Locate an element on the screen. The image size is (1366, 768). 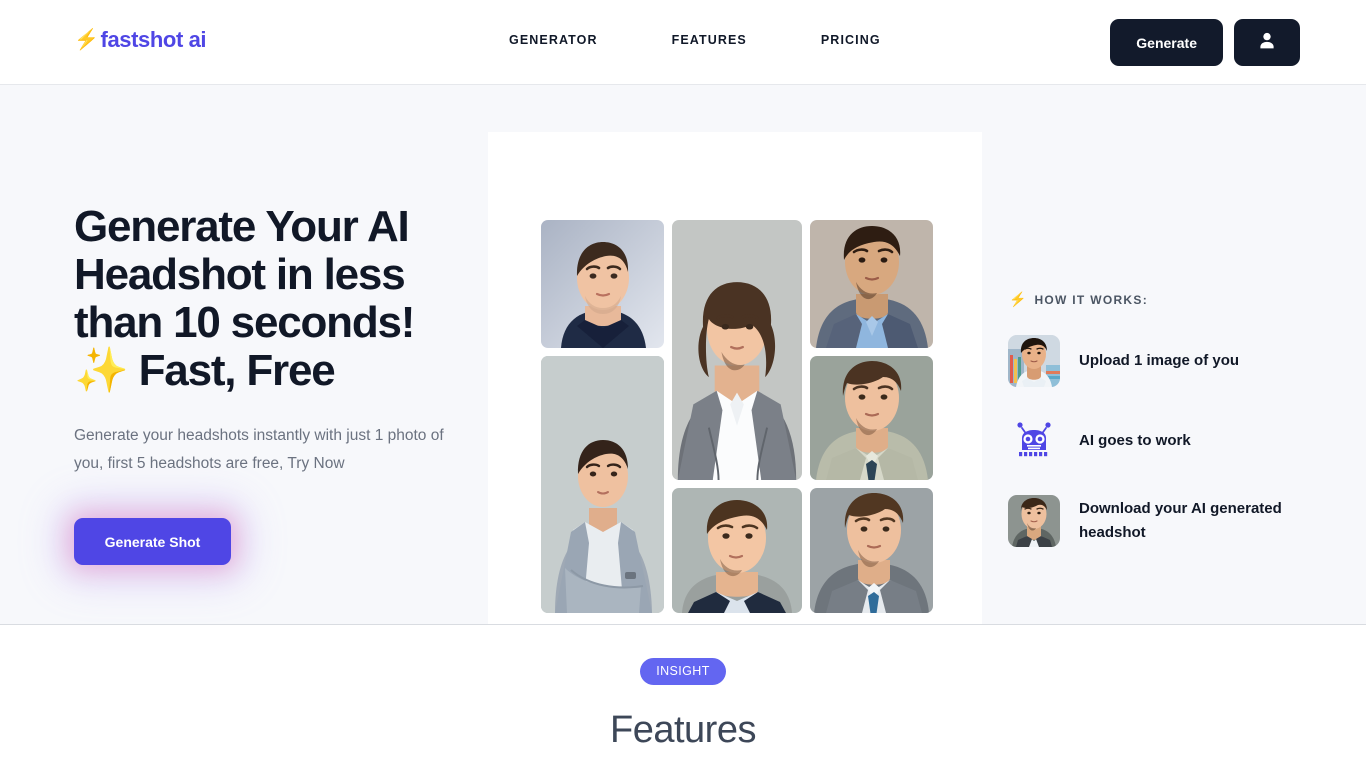
upload-photo-thumbnail is located at coordinates (1034, 361).